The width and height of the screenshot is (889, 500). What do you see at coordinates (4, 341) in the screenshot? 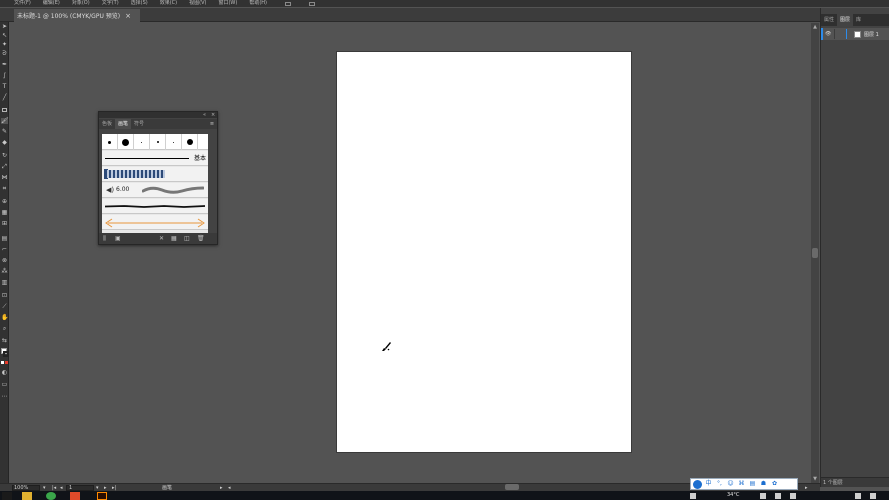
I see `swap-colors-icon: ⇆` at bounding box center [4, 341].